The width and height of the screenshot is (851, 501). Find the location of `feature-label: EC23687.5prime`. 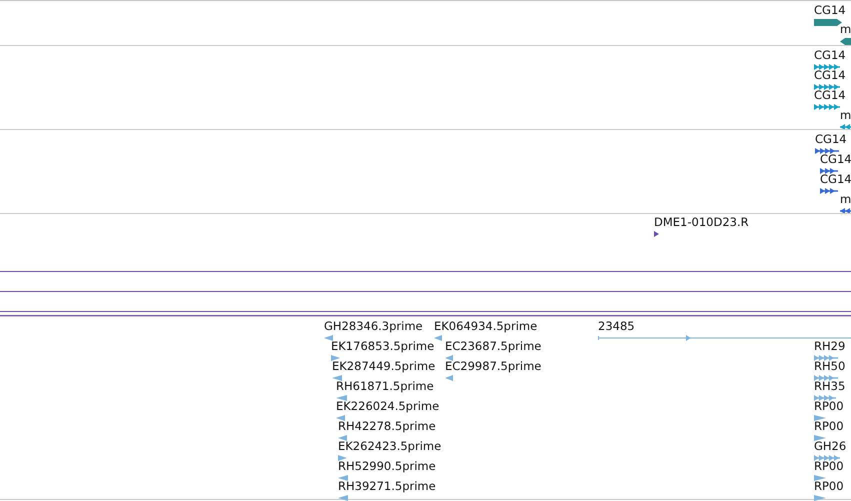

feature-label: EC23687.5prime is located at coordinates (493, 346).